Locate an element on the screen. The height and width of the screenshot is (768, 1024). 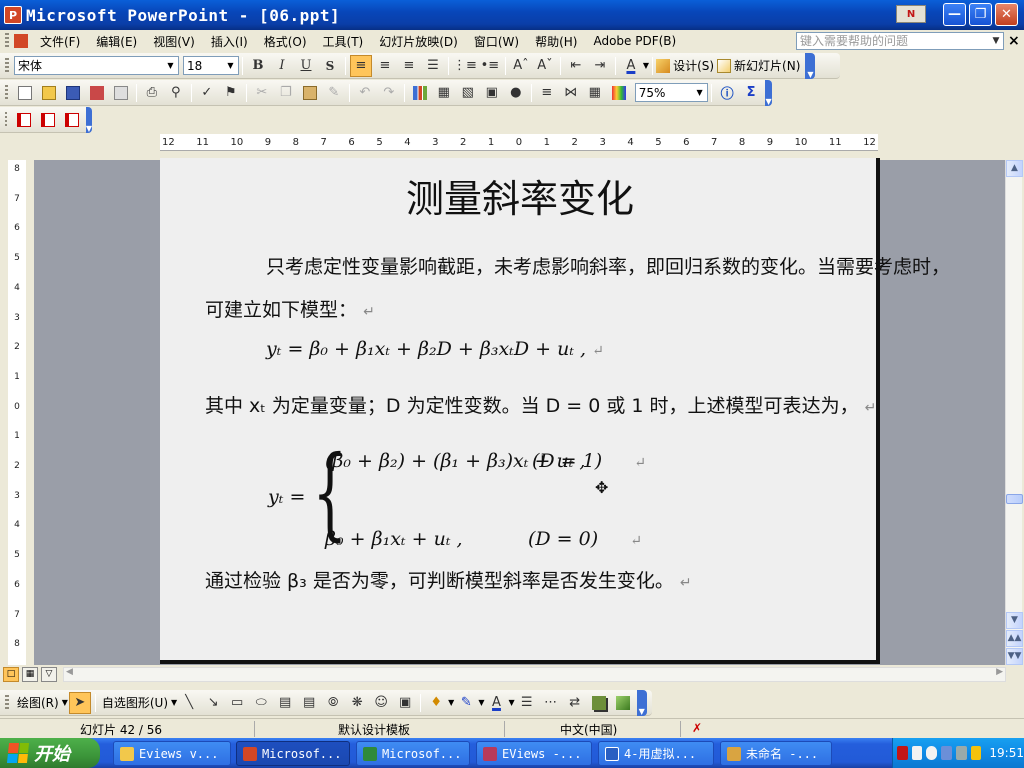
slideshow-view-button: ▽ is located at coordinates (49, 674).